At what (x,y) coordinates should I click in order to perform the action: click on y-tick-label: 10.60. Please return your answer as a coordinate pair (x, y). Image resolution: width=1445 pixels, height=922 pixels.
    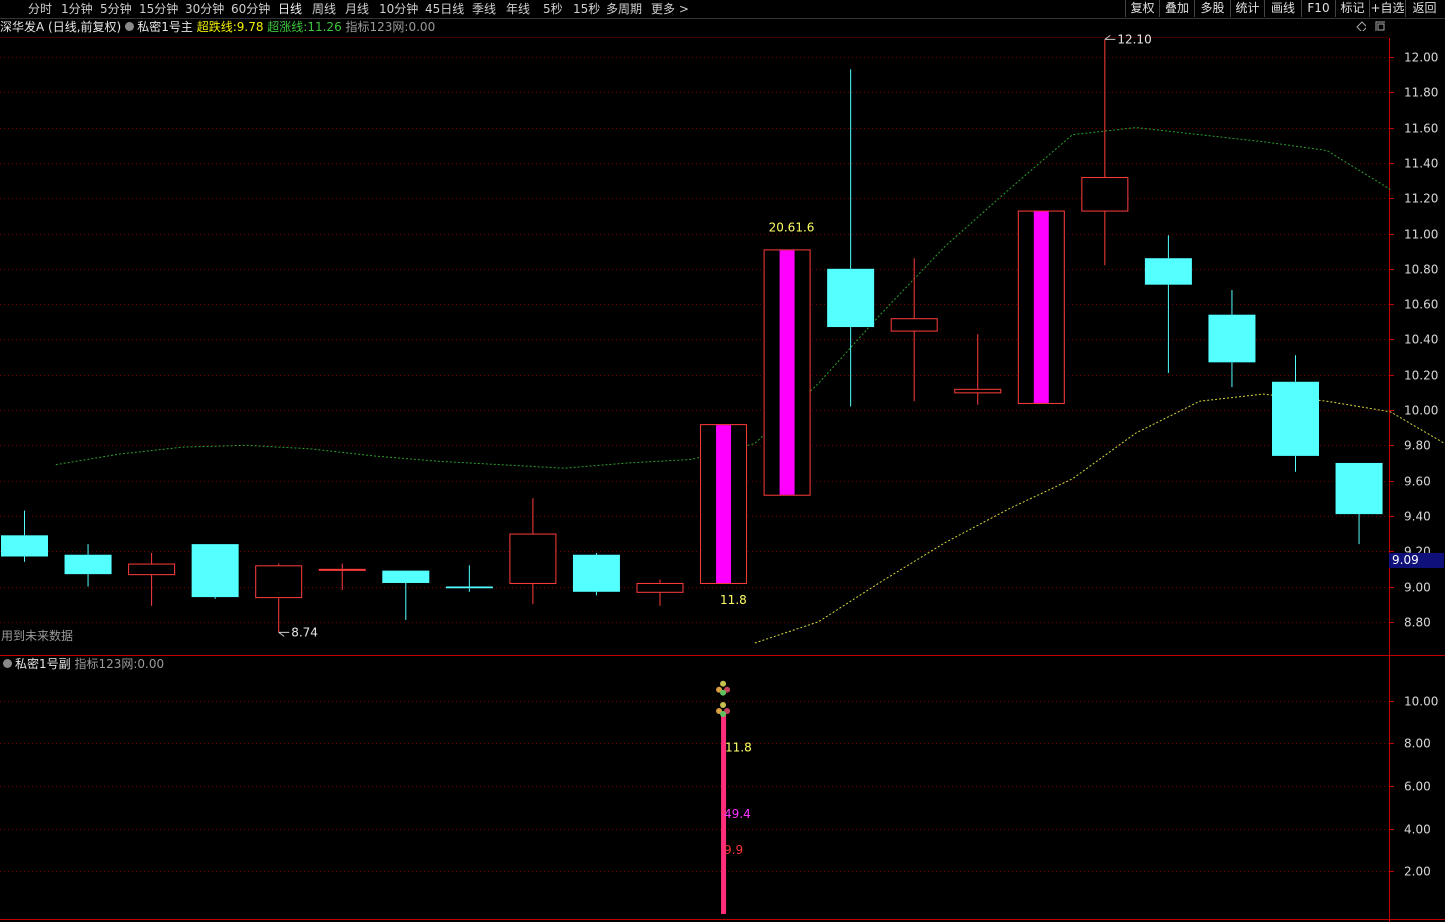
    Looking at the image, I should click on (1421, 305).